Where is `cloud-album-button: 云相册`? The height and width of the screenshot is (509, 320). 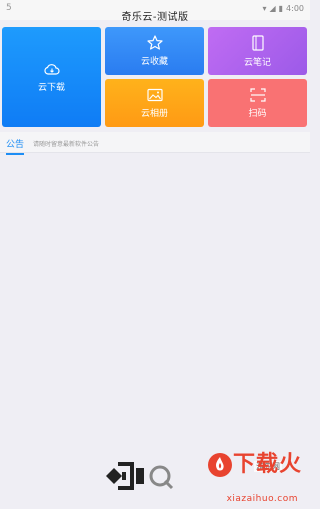 cloud-album-button: 云相册 is located at coordinates (154, 103).